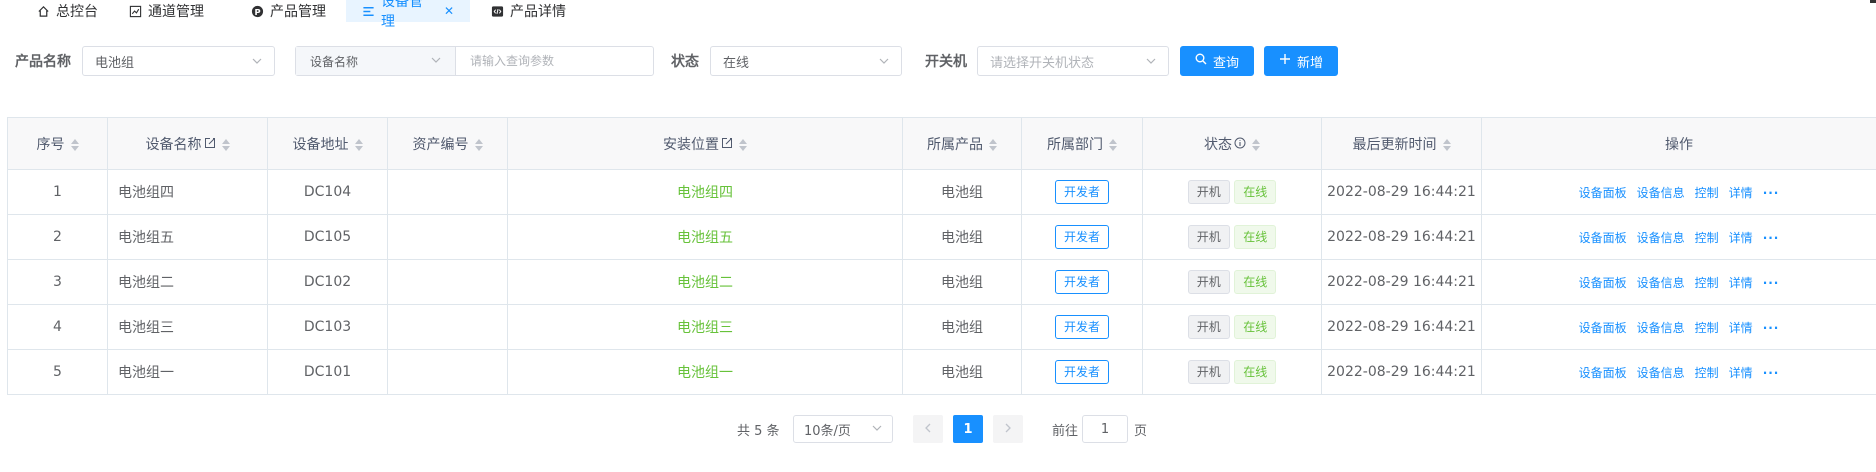 The height and width of the screenshot is (472, 1876). What do you see at coordinates (57, 143) in the screenshot?
I see `header-index: 序号` at bounding box center [57, 143].